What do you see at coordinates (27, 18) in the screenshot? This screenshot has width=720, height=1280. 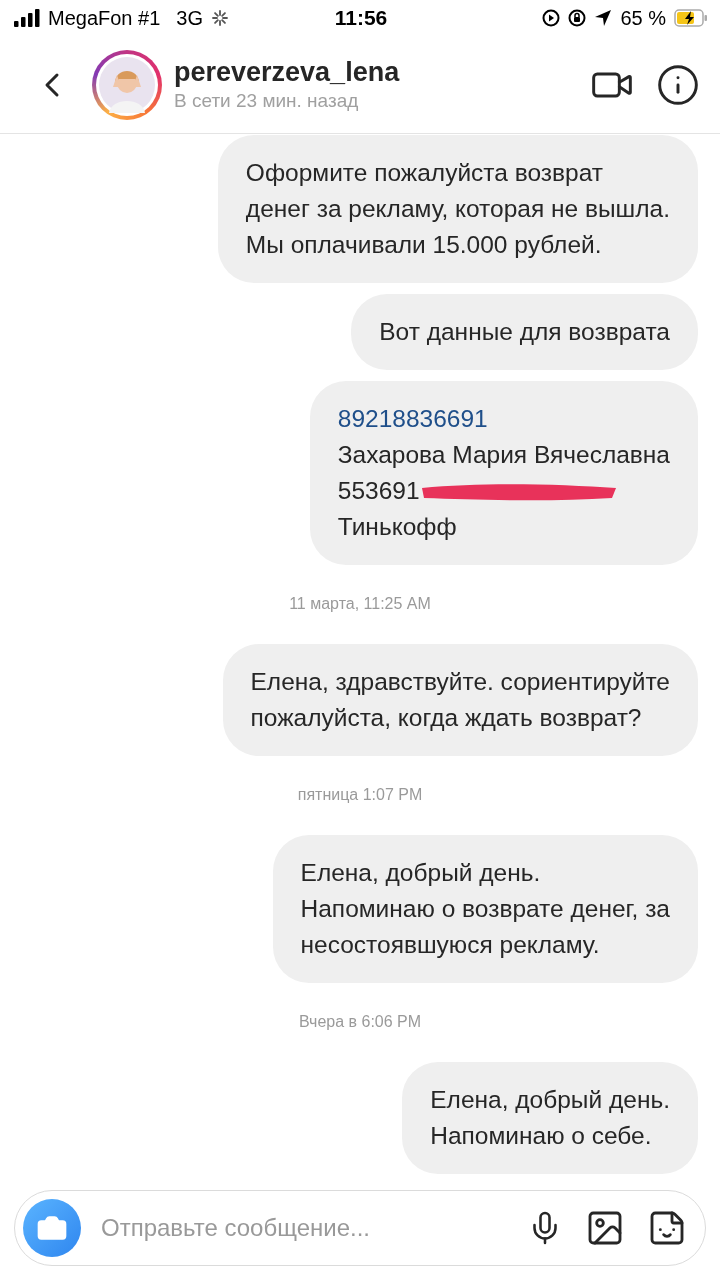 I see `signal-icon` at bounding box center [27, 18].